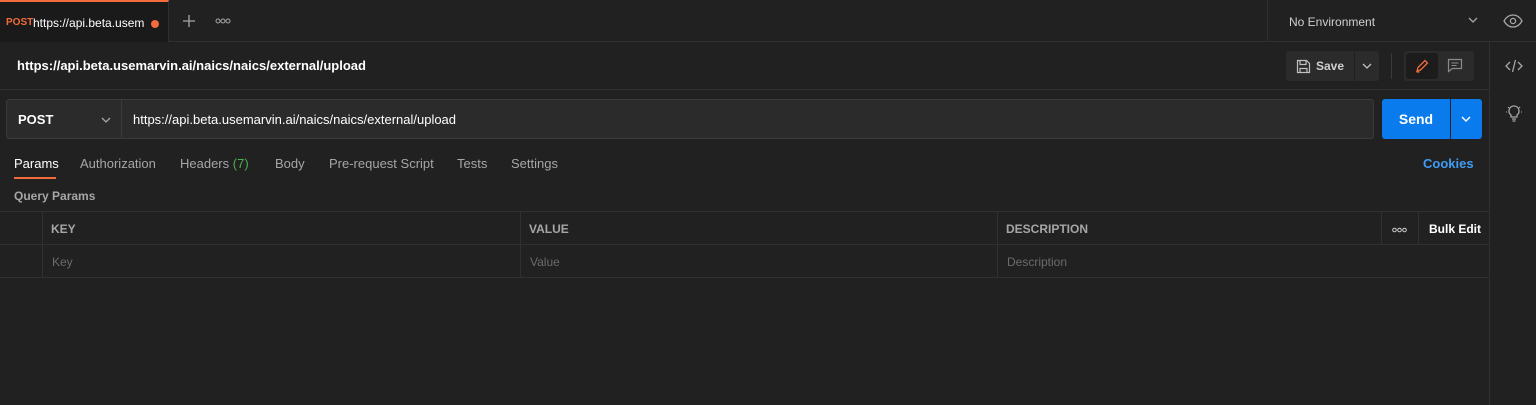  What do you see at coordinates (55, 196) in the screenshot?
I see `query-params-title: Query Params` at bounding box center [55, 196].